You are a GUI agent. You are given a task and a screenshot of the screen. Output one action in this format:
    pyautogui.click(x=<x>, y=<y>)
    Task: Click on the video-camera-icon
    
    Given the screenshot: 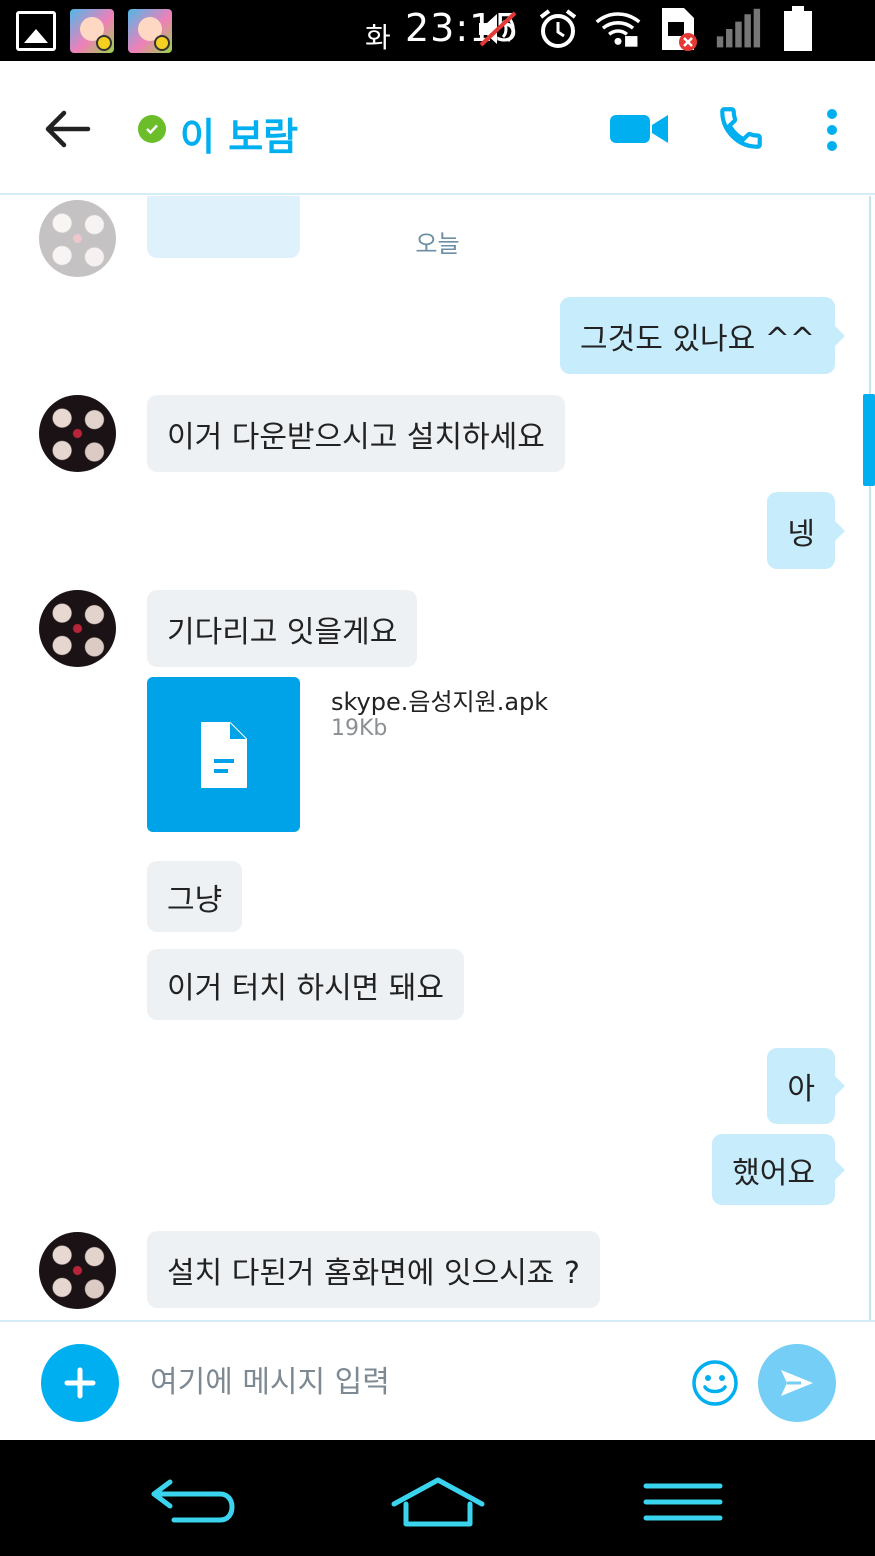 What is the action you would take?
    pyautogui.click(x=639, y=129)
    